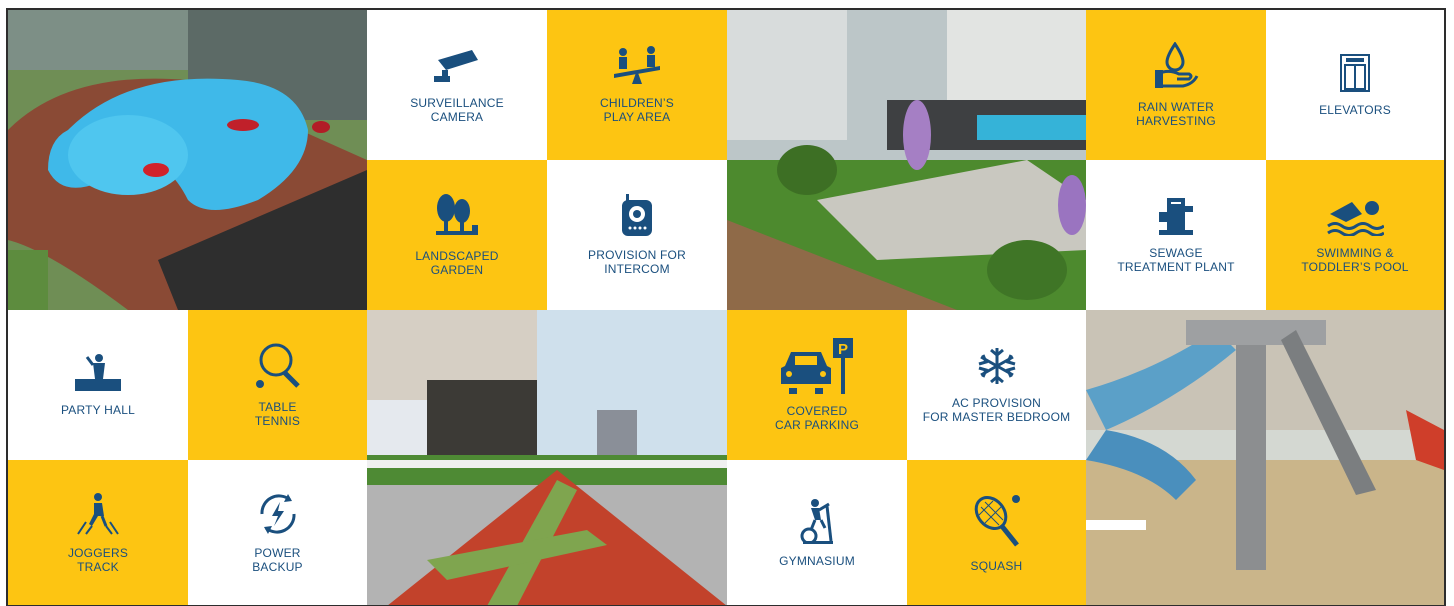 Image resolution: width=1454 pixels, height=606 pixels. What do you see at coordinates (637, 117) in the screenshot?
I see `amenity-label-line2: PLAY AREA` at bounding box center [637, 117].